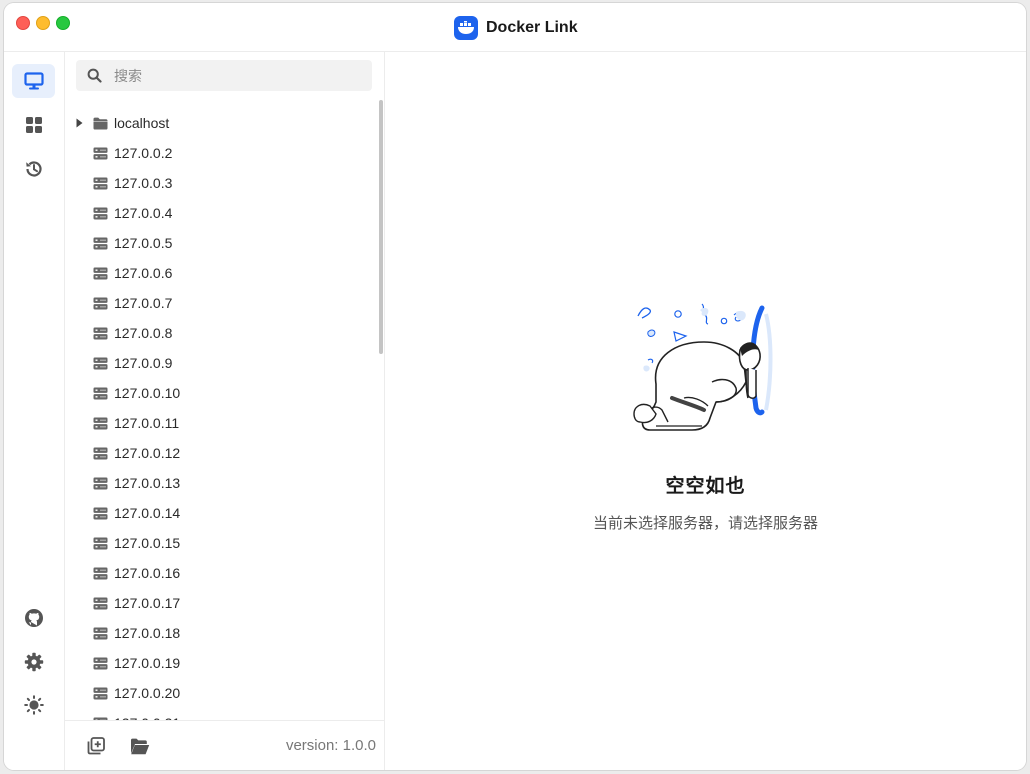  I want to click on server-item-label: 127.0.0.11, so click(147, 423).